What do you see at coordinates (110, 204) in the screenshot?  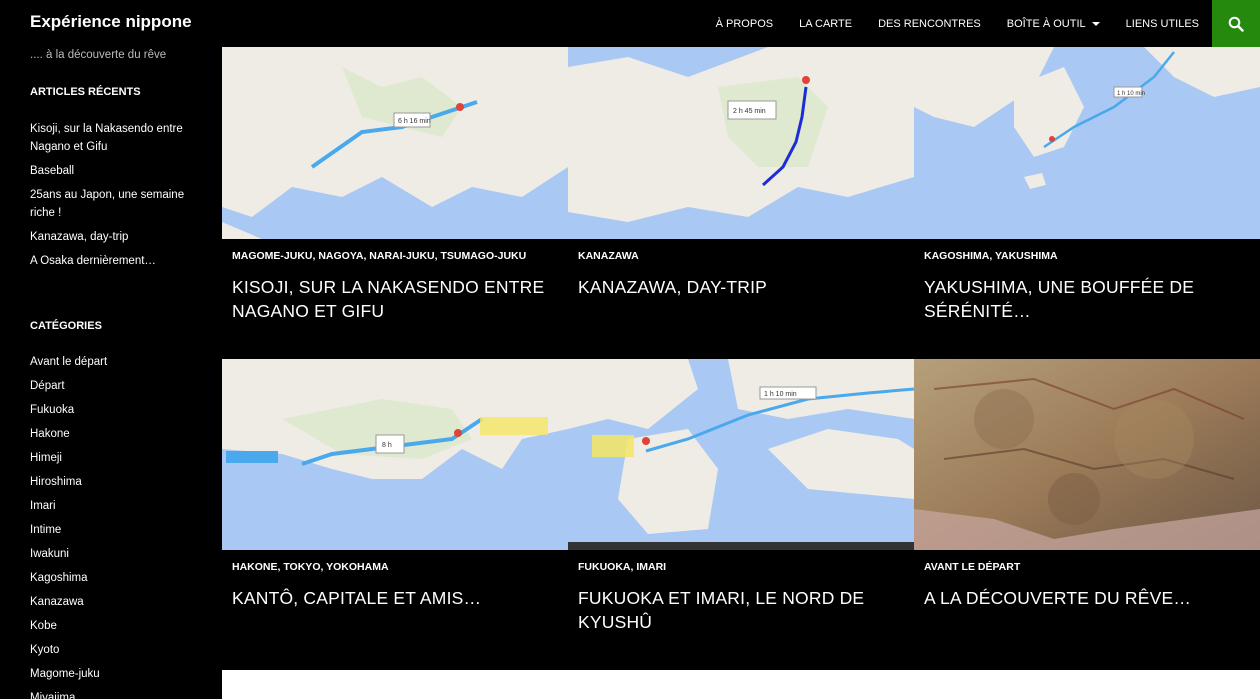 I see `recent-post-link: 25ans au Japon, une semaine riche !` at bounding box center [110, 204].